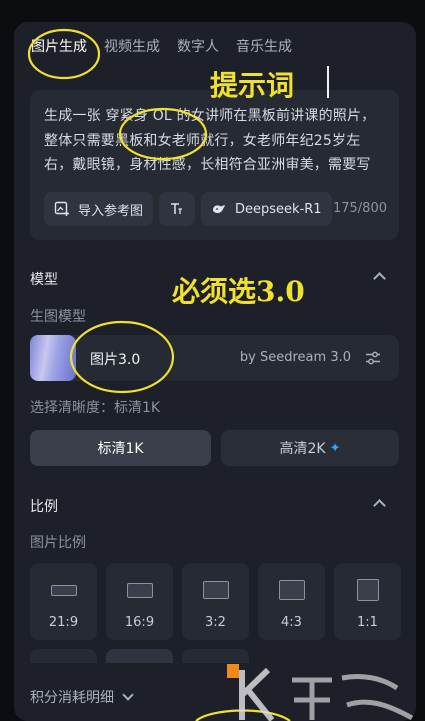 Image resolution: width=425 pixels, height=721 pixels. What do you see at coordinates (53, 358) in the screenshot?
I see `model-thumbnail` at bounding box center [53, 358].